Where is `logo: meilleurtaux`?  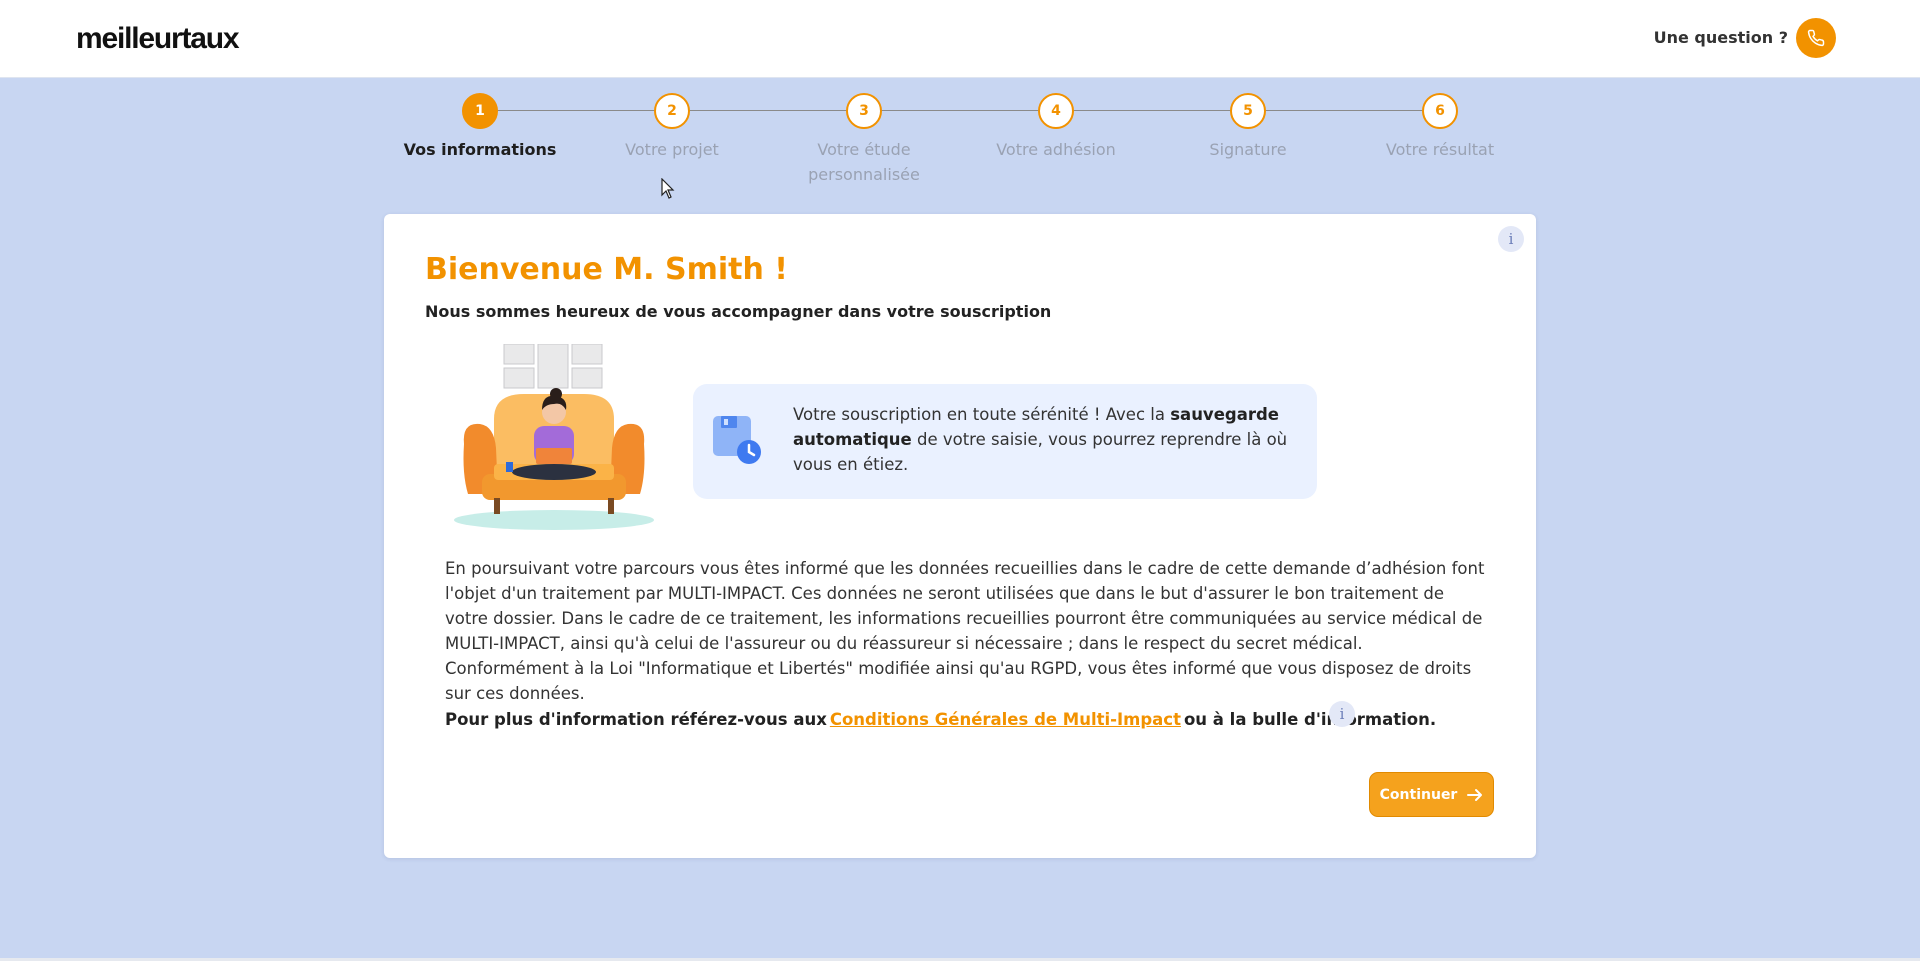
logo: meilleurtaux is located at coordinates (158, 39).